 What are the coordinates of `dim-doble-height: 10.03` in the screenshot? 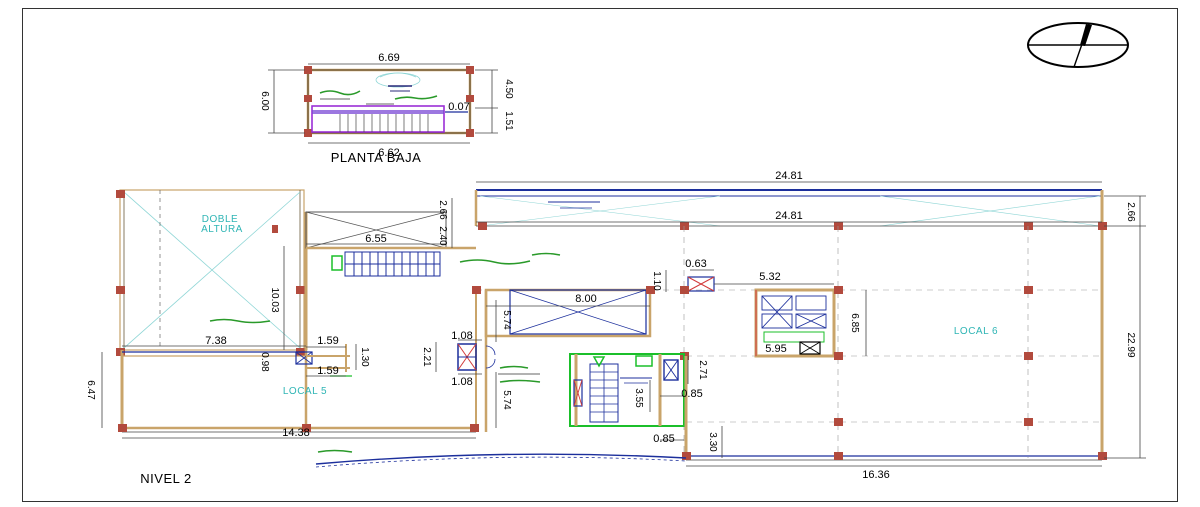 It's located at (274, 299).